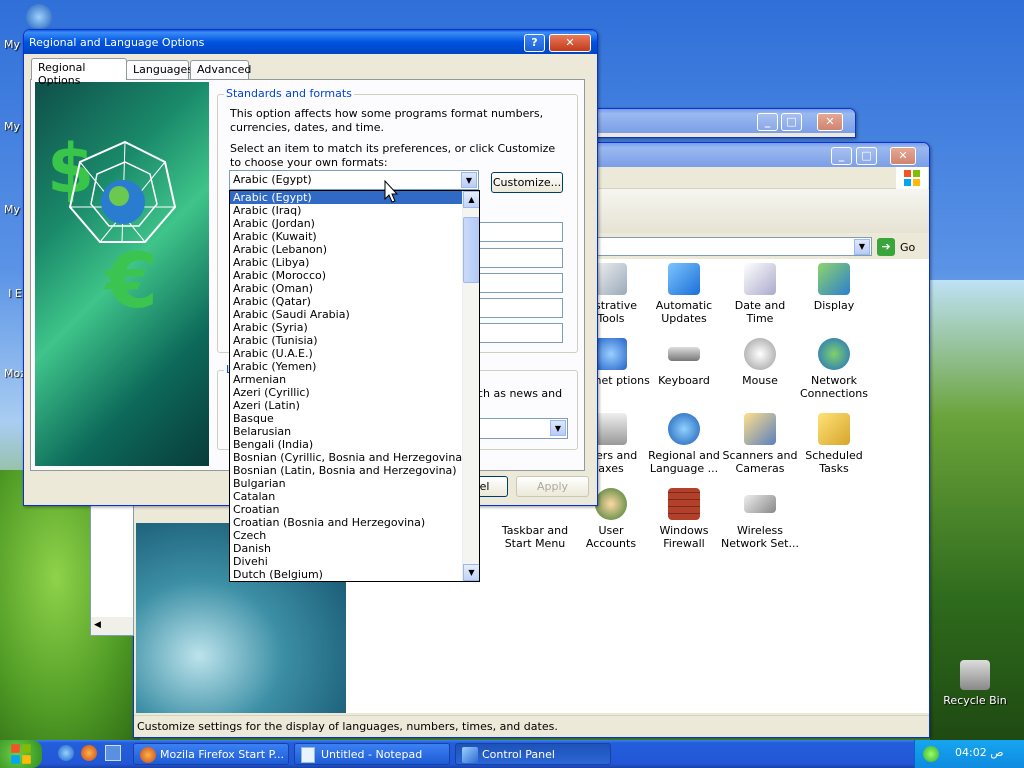 Image resolution: width=1024 pixels, height=768 pixels. Describe the element at coordinates (471, 572) in the screenshot. I see `scroll-down-button: ▼` at that location.